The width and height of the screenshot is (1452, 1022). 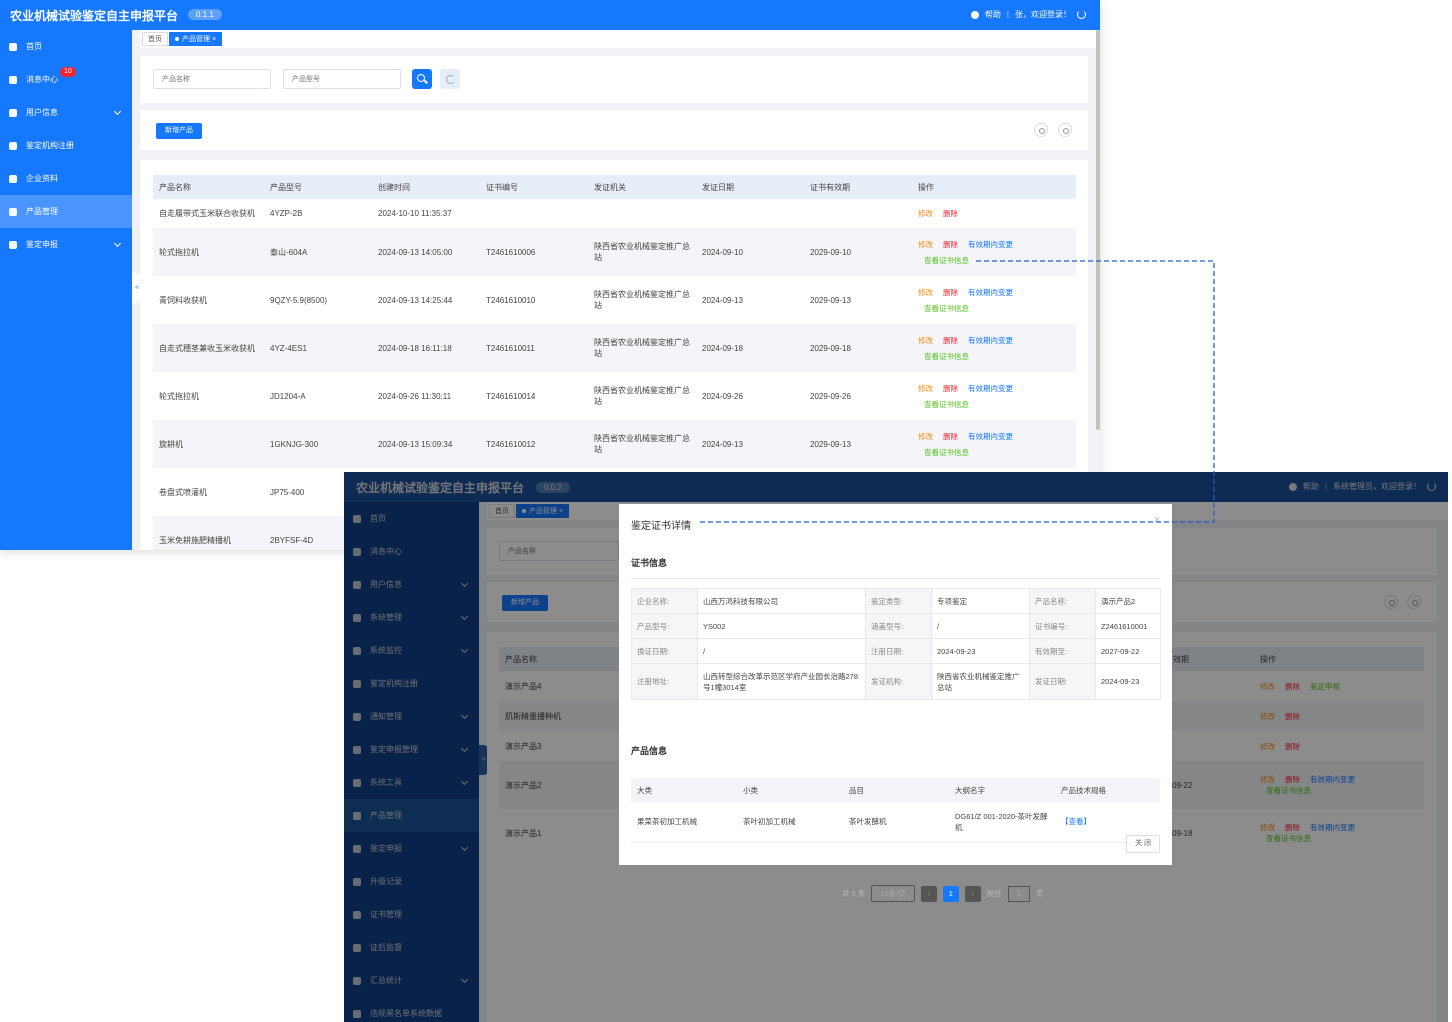 I want to click on cell-issue: 2024-09-13, so click(x=750, y=444).